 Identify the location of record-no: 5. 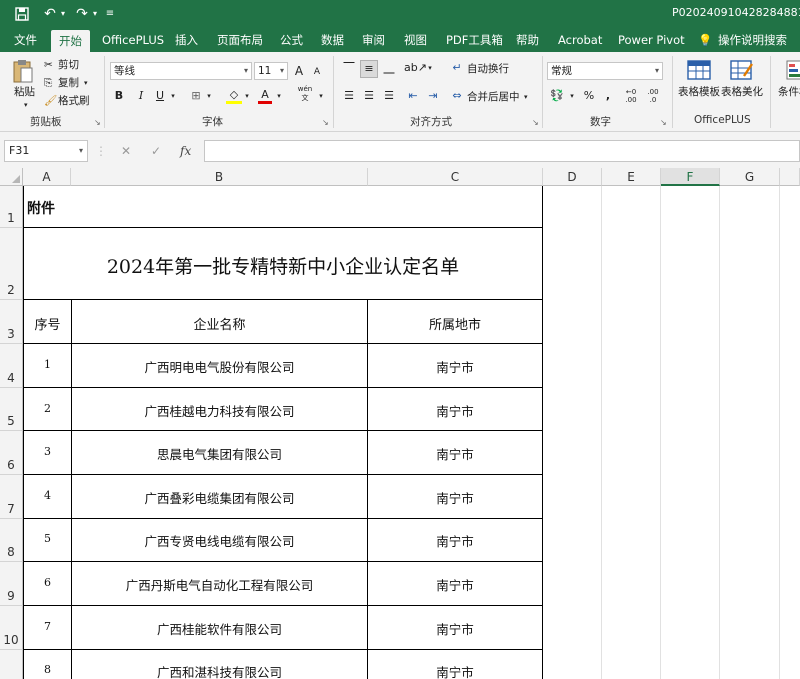
(47, 538).